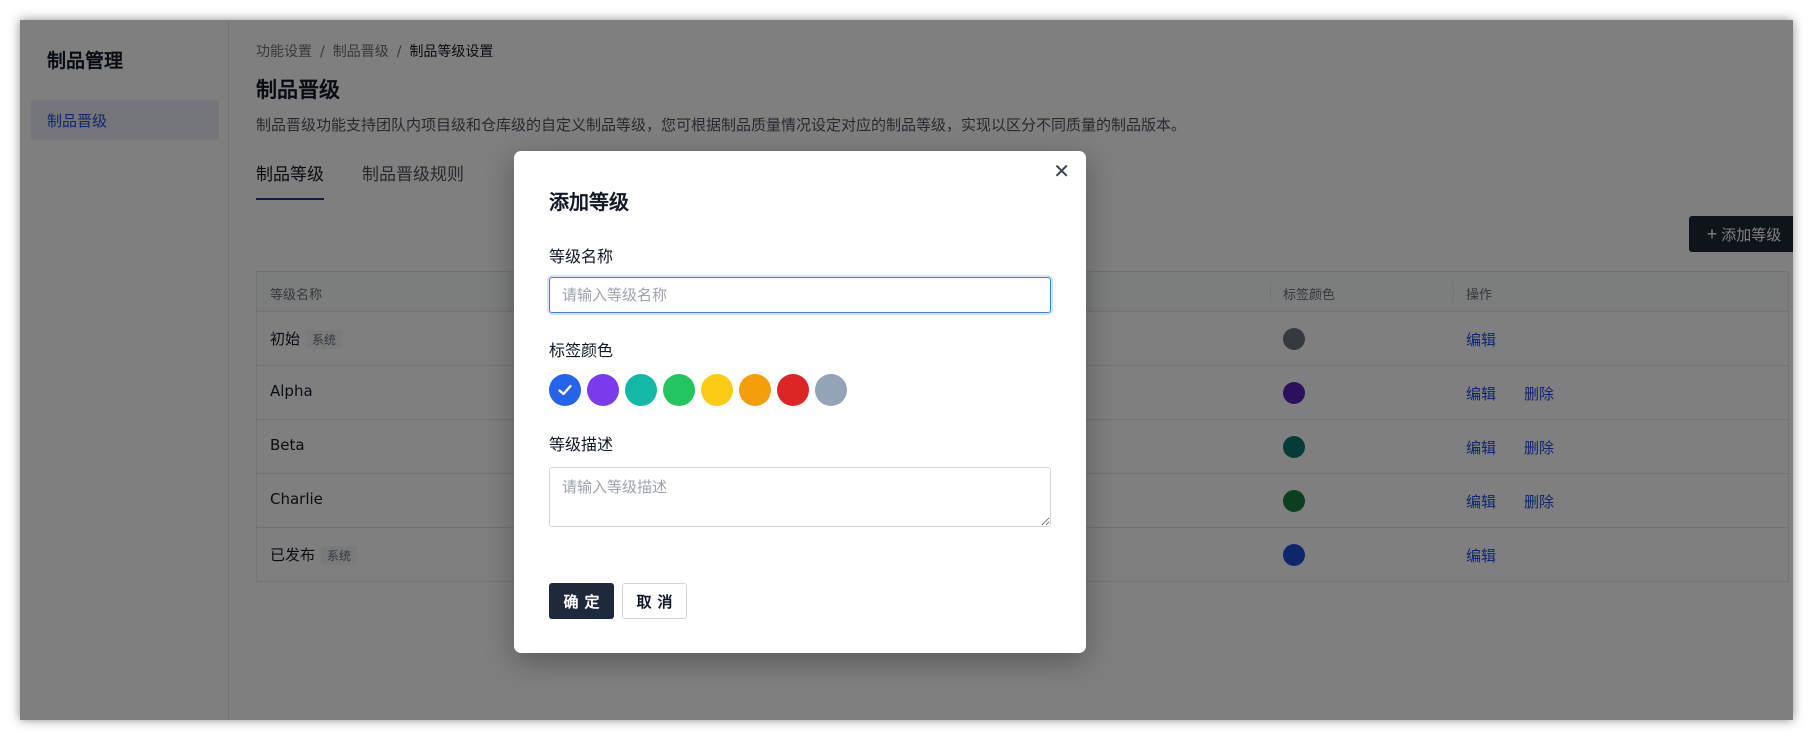 This screenshot has height=740, width=1813. Describe the element at coordinates (581, 350) in the screenshot. I see `tag-color-label: 标签颜色` at that location.